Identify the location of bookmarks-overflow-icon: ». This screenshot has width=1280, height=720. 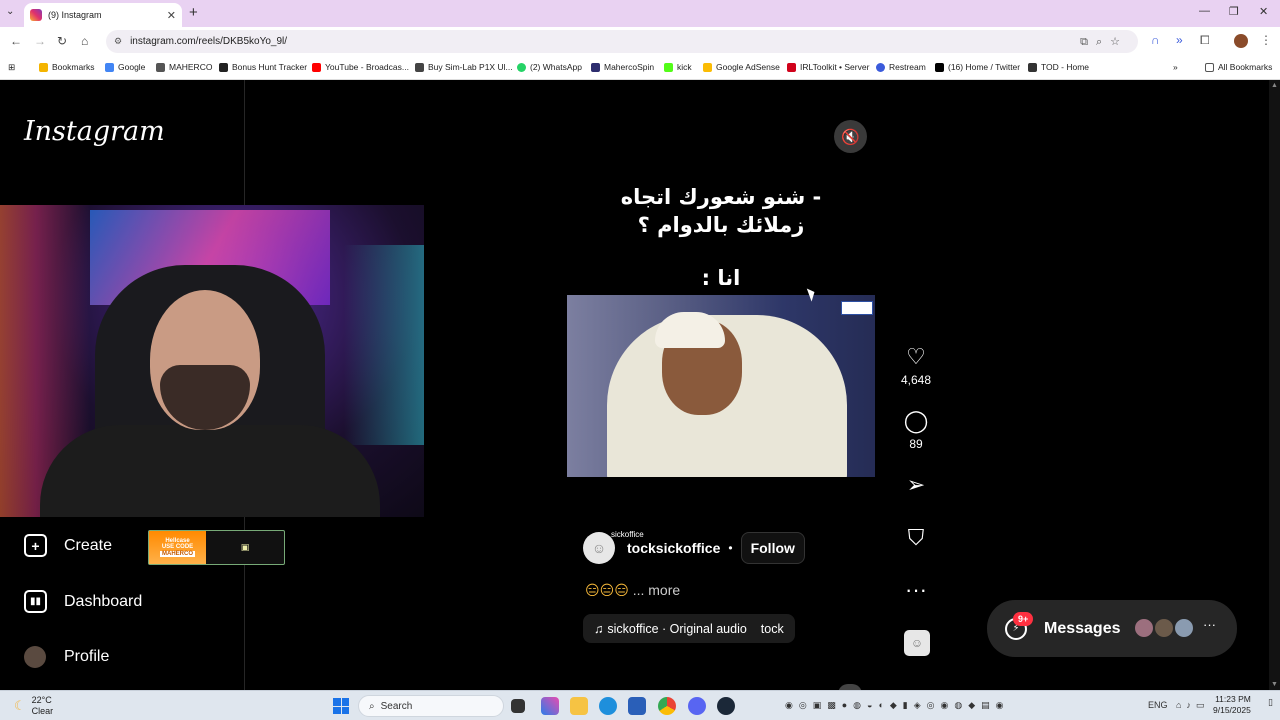
(1175, 67).